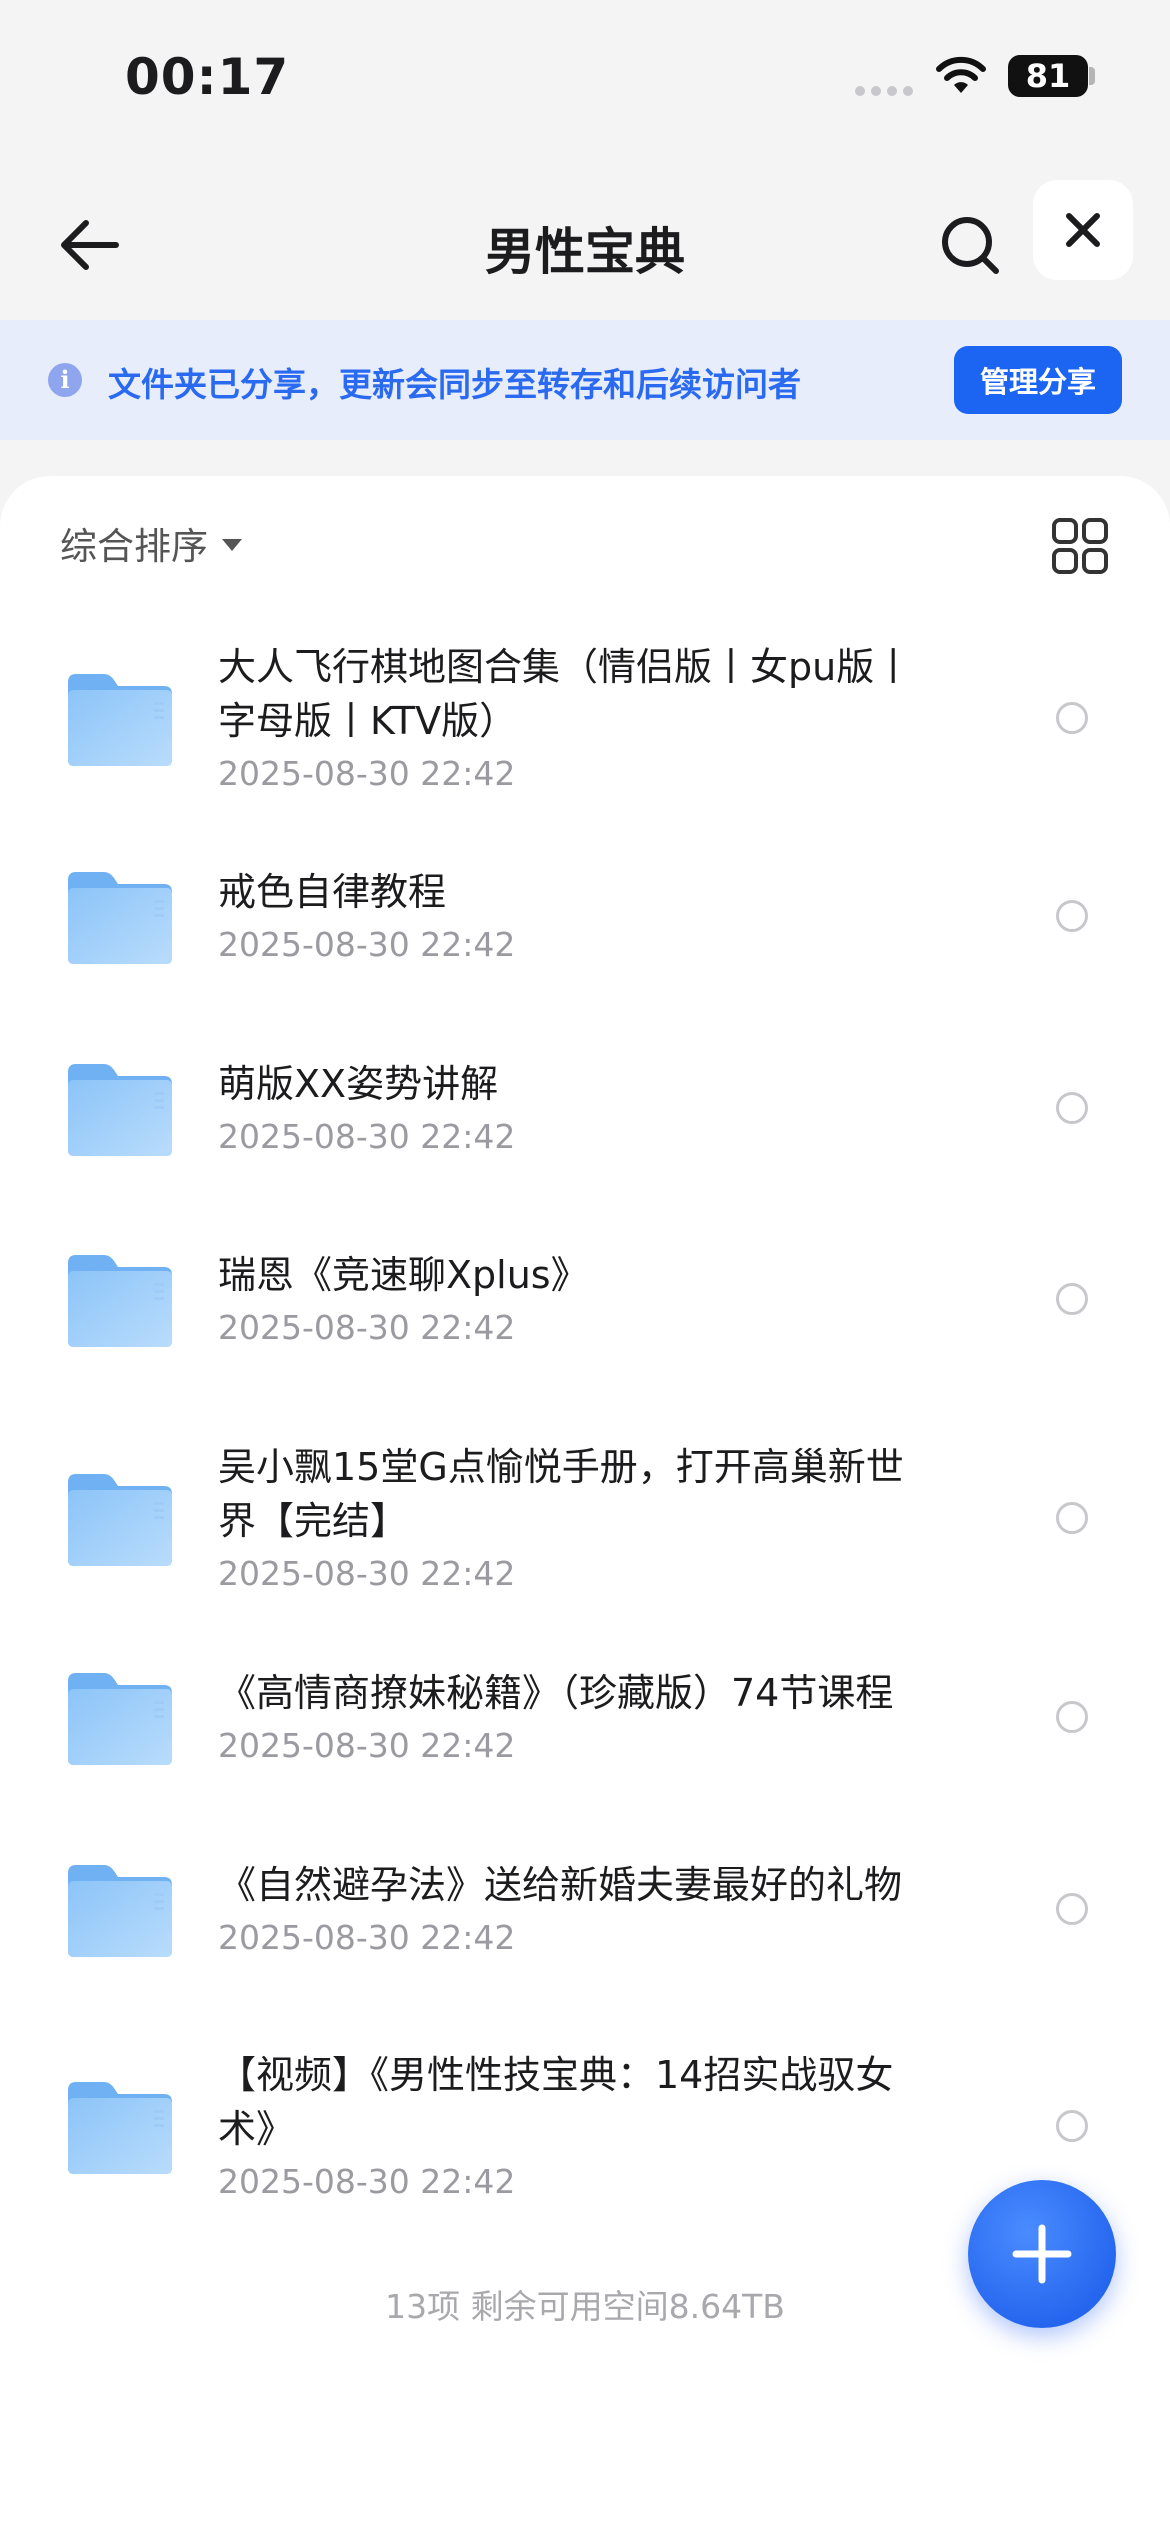 This screenshot has width=1170, height=2532. I want to click on list-item: 瑞恩《竞速聊Xplus》 2025-08-30 22:42, so click(585, 1299).